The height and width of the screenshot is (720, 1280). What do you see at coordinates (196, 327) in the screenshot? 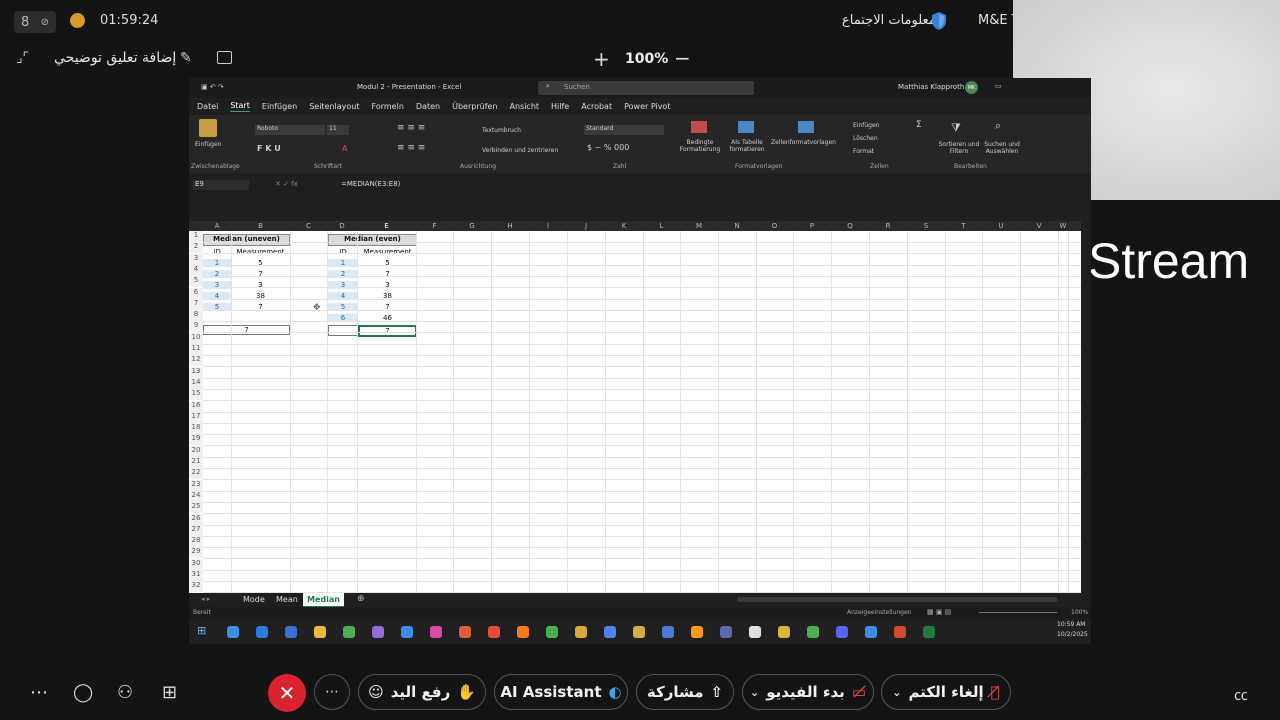
I see `row-number: 9` at bounding box center [196, 327].